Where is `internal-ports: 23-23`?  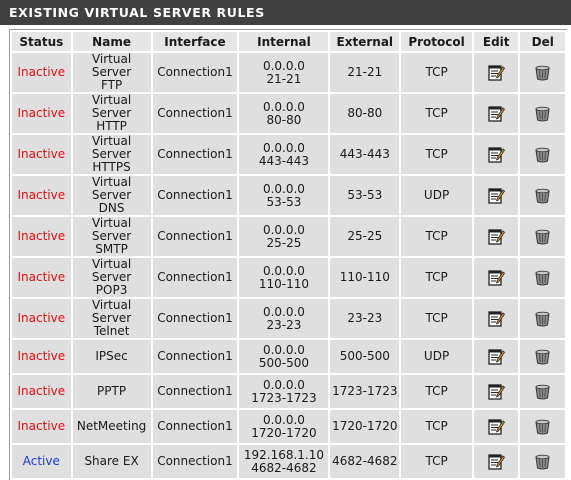 internal-ports: 23-23 is located at coordinates (284, 324).